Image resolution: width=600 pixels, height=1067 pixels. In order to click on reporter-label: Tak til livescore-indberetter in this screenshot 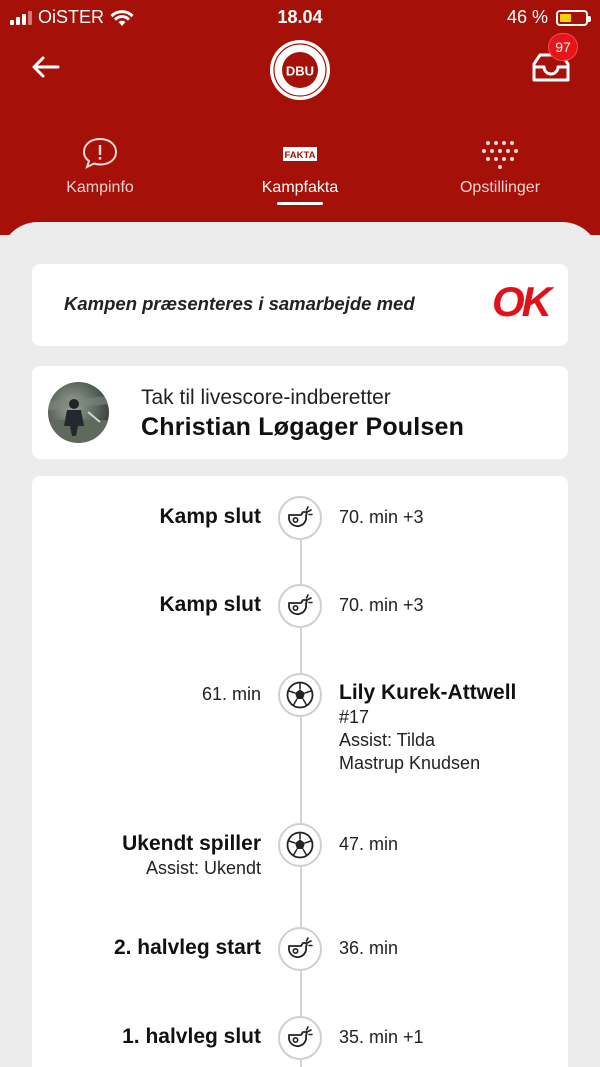, I will do `click(266, 397)`.